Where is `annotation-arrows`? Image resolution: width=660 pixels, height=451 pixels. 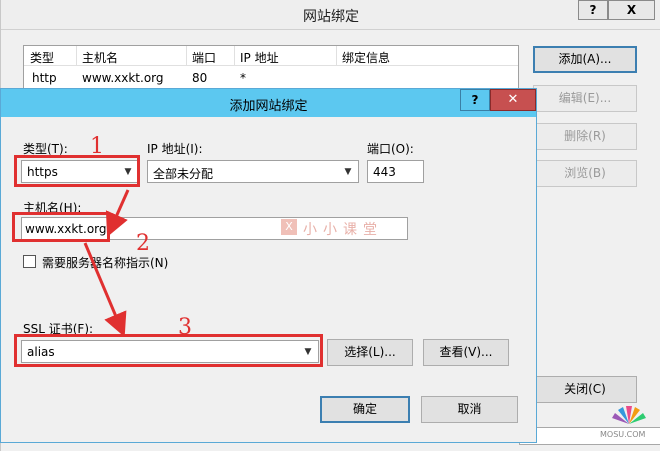
annotation-arrows is located at coordinates (106, 263).